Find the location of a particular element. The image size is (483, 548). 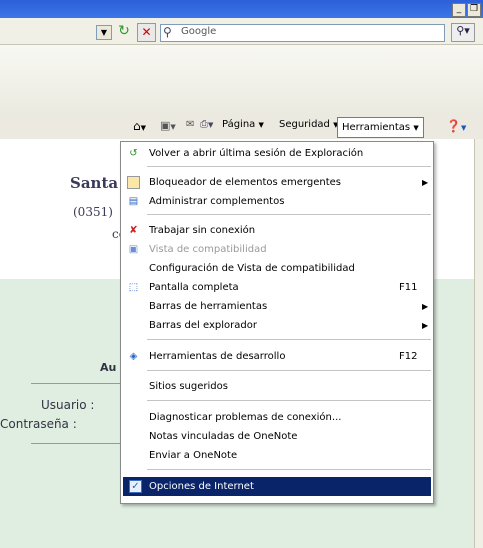

vertical-scrollbar is located at coordinates (478, 343).